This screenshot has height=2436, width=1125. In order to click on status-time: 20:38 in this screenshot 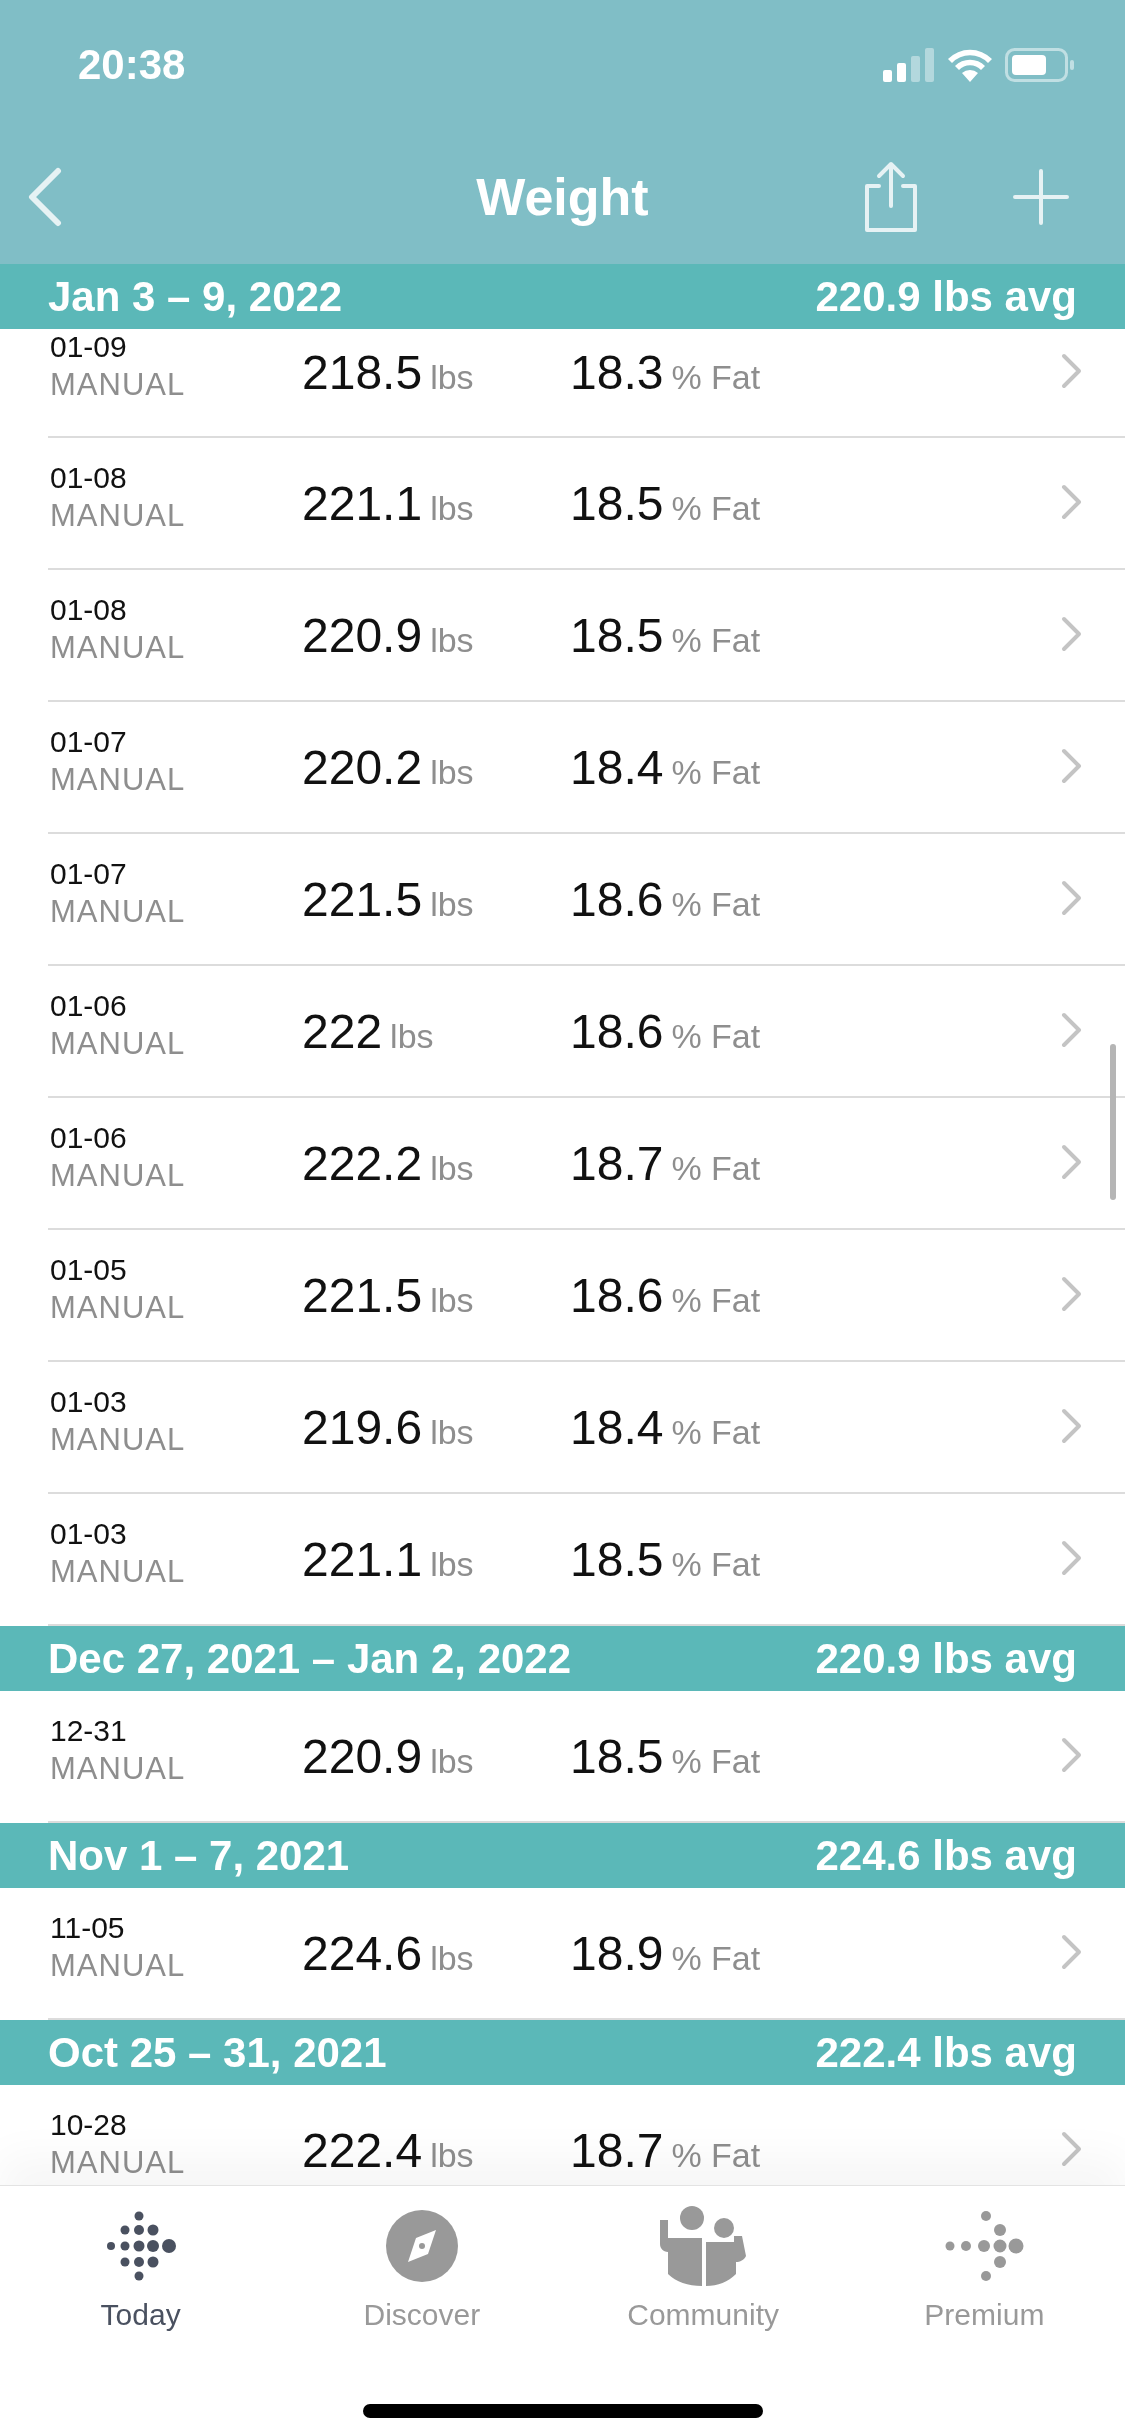, I will do `click(132, 65)`.